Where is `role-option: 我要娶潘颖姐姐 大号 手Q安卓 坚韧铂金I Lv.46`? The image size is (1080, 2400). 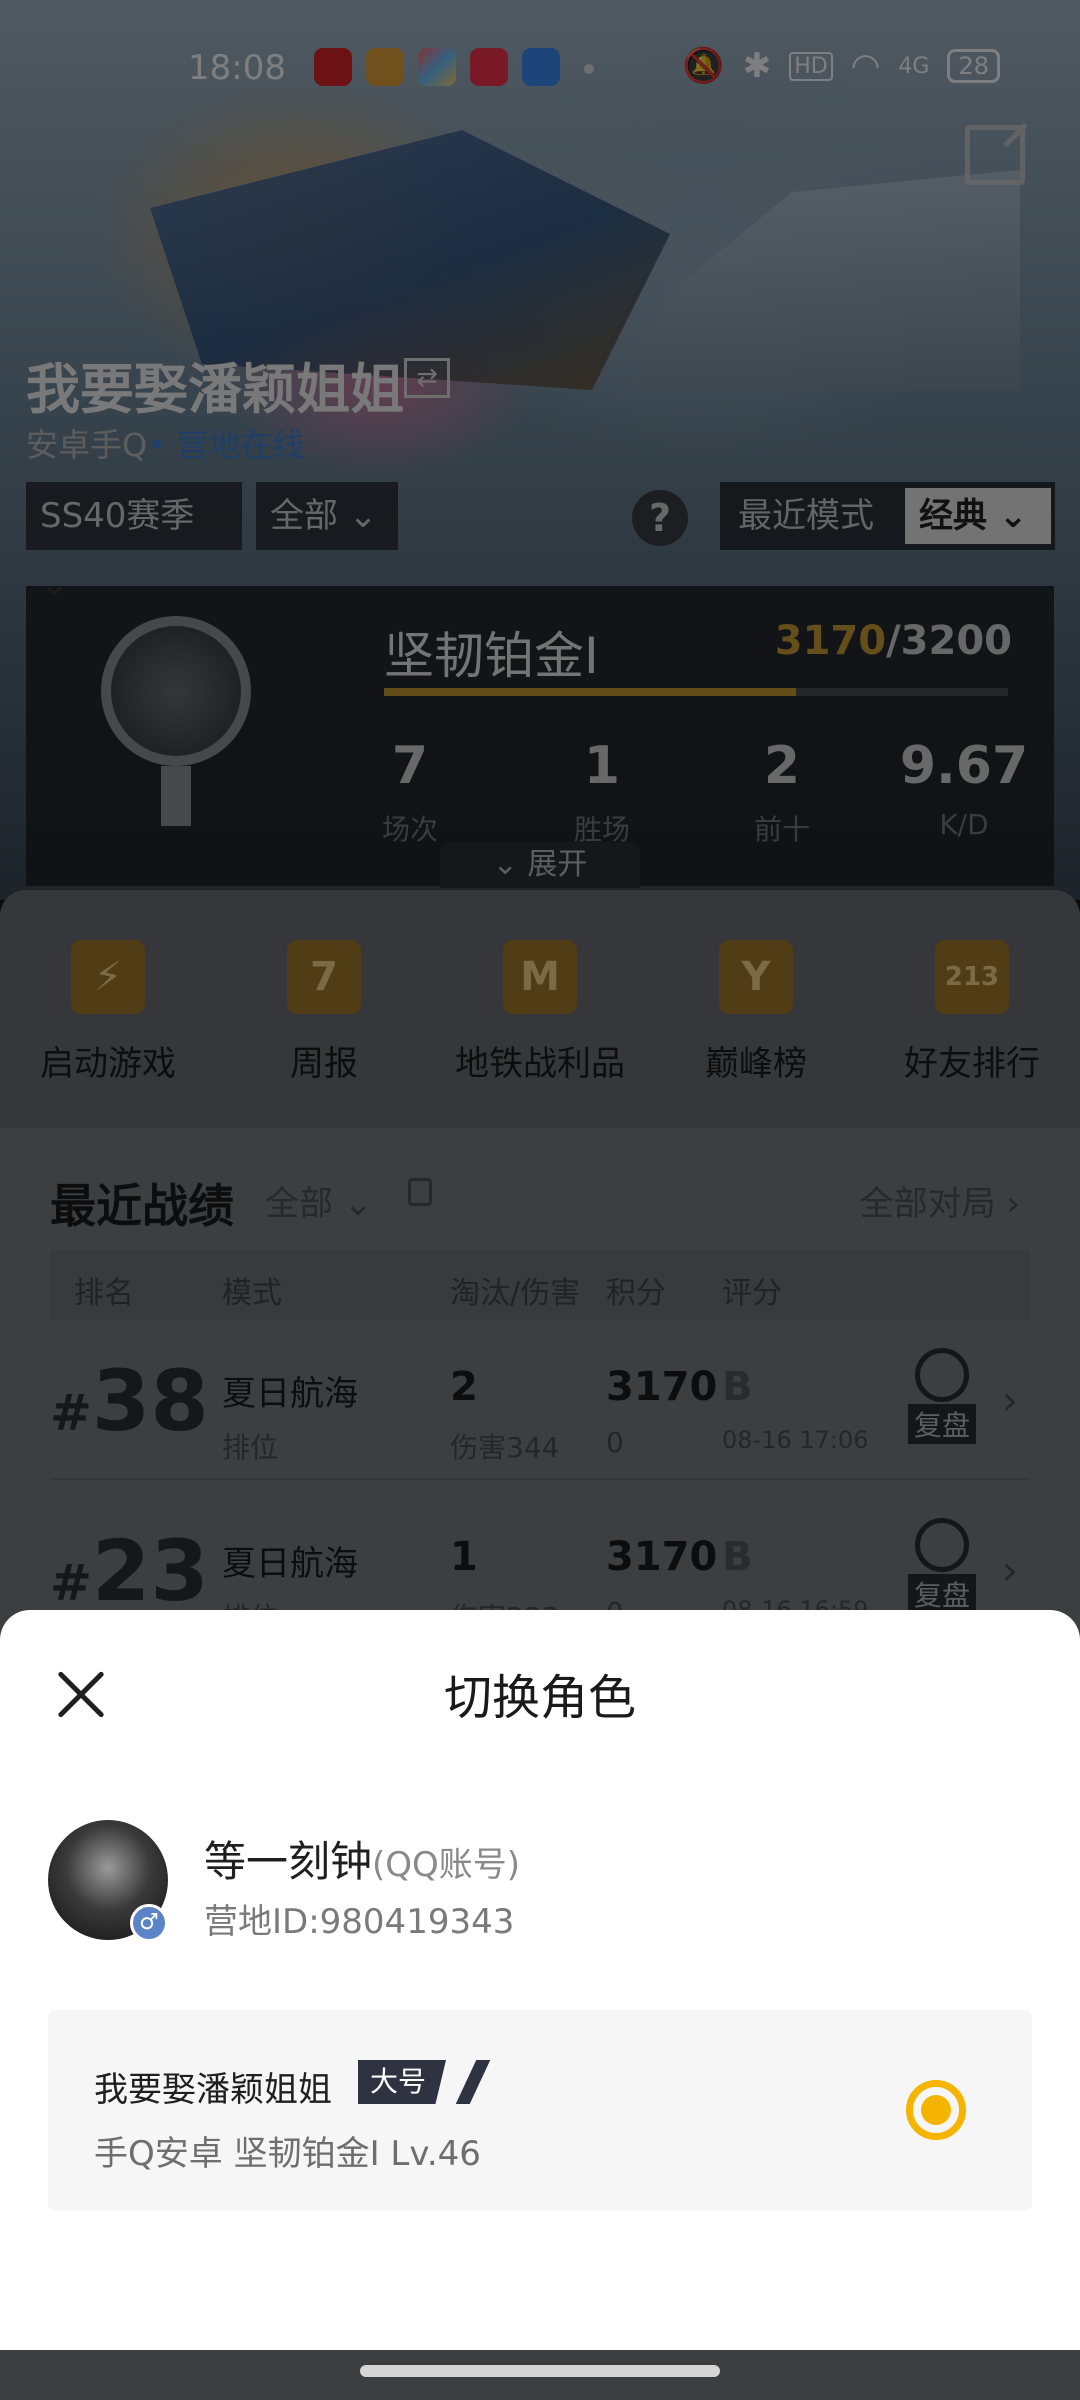
role-option: 我要娶潘颖姐姐 大号 手Q安卓 坚韧铂金I Lv.46 is located at coordinates (540, 2110).